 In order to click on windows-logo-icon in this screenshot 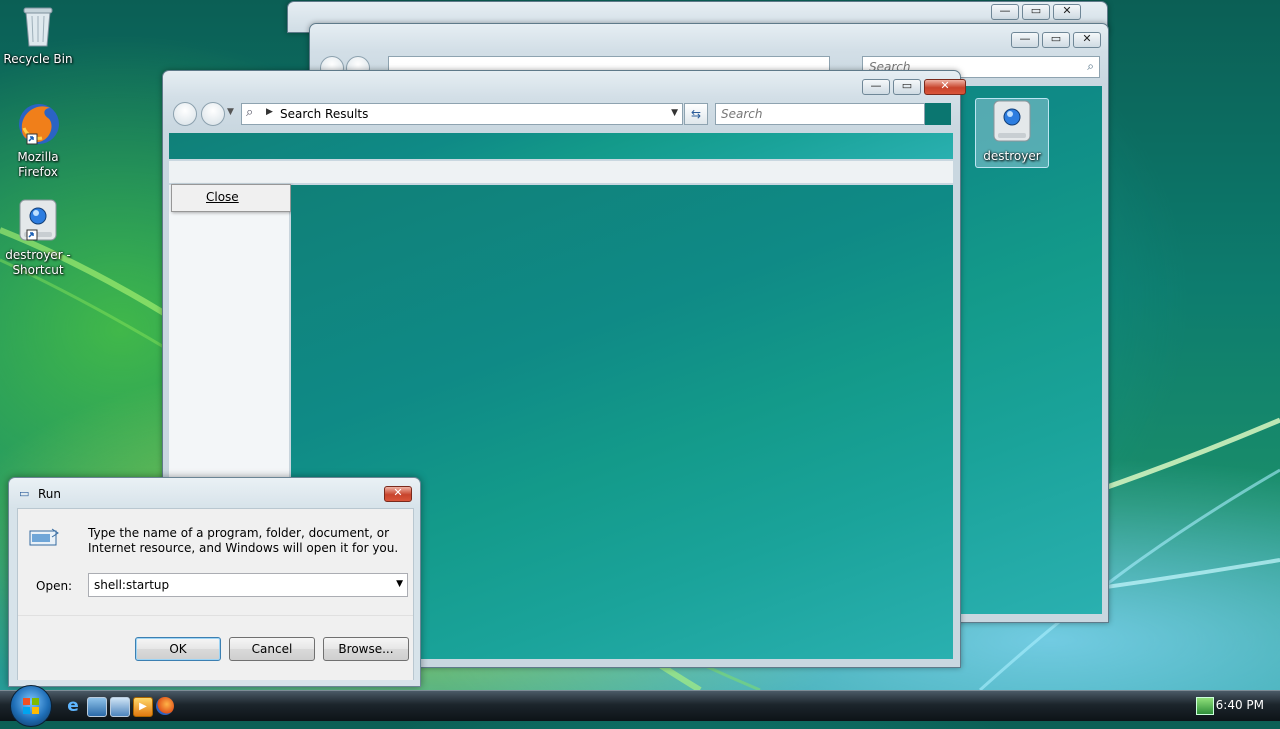, I will do `click(31, 706)`.